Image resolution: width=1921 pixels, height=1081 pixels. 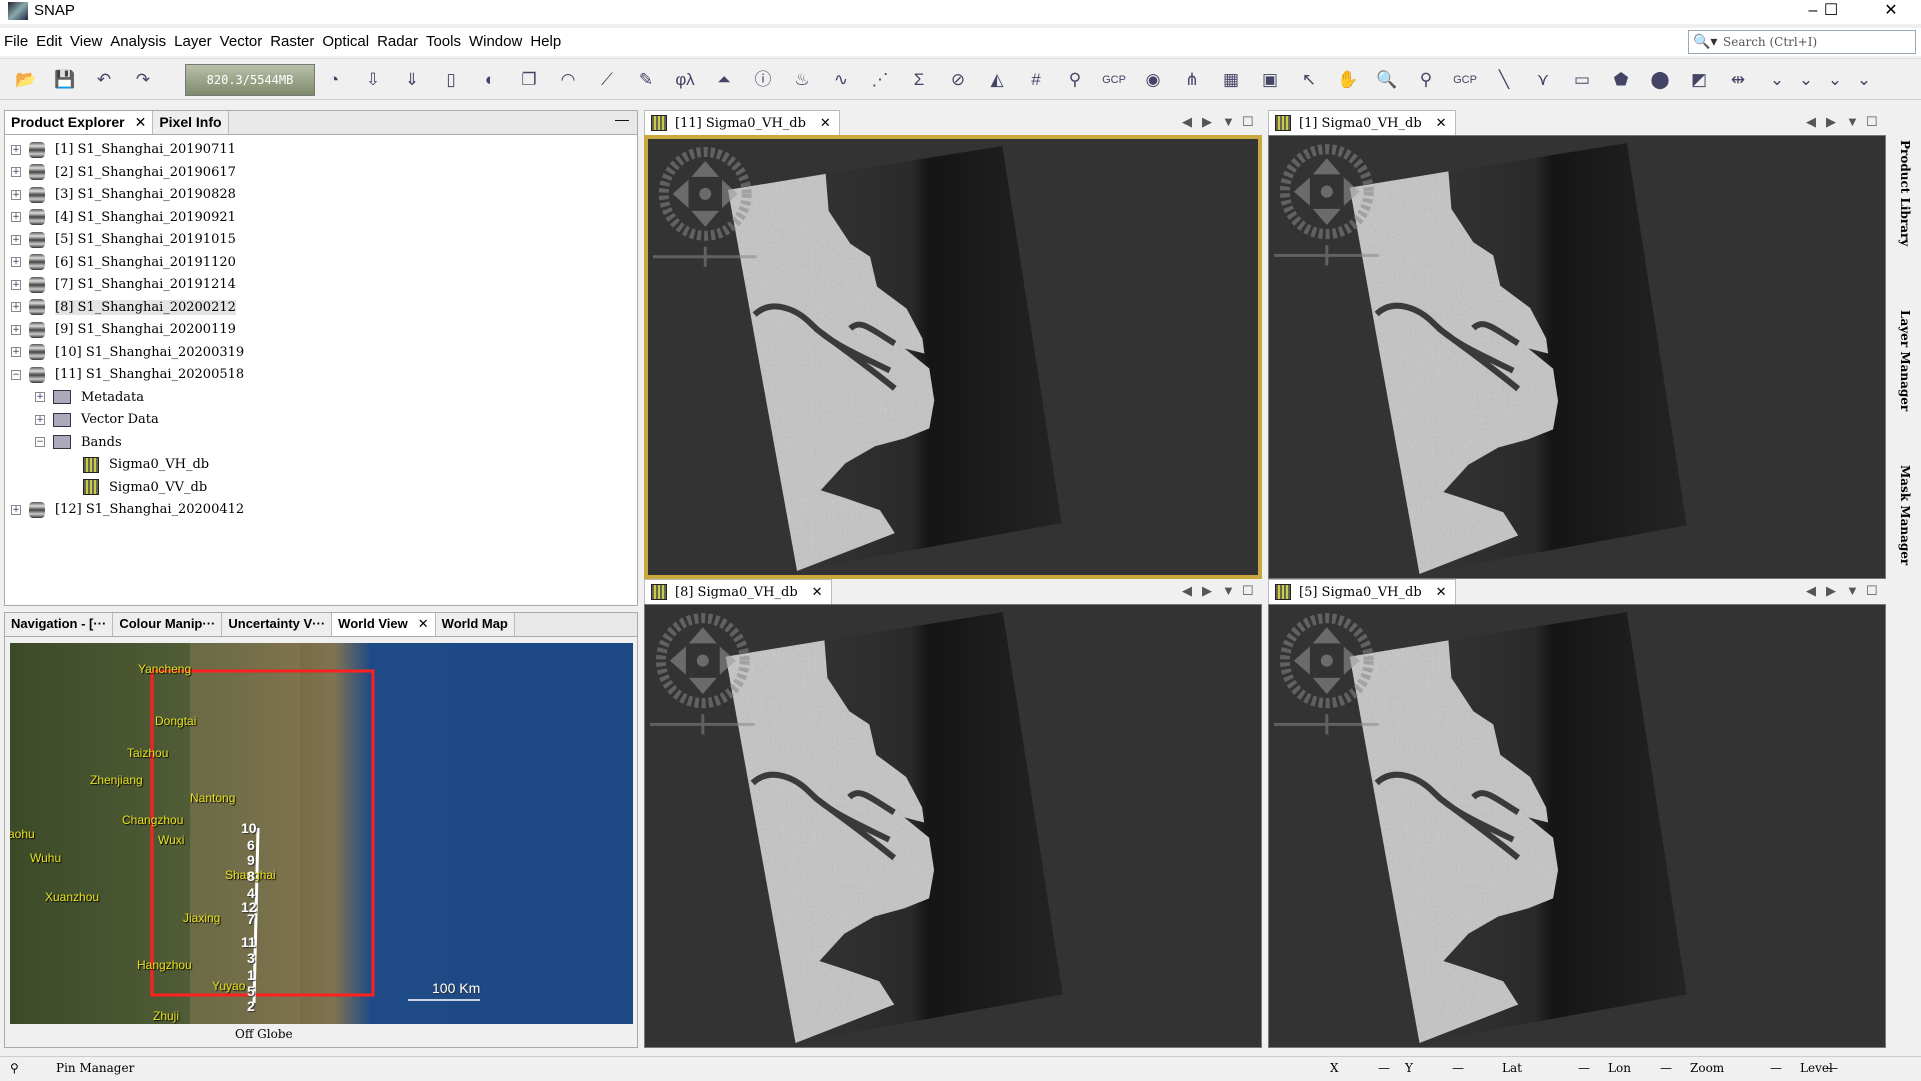 What do you see at coordinates (529, 80) in the screenshot?
I see `new-window-icon: ❐` at bounding box center [529, 80].